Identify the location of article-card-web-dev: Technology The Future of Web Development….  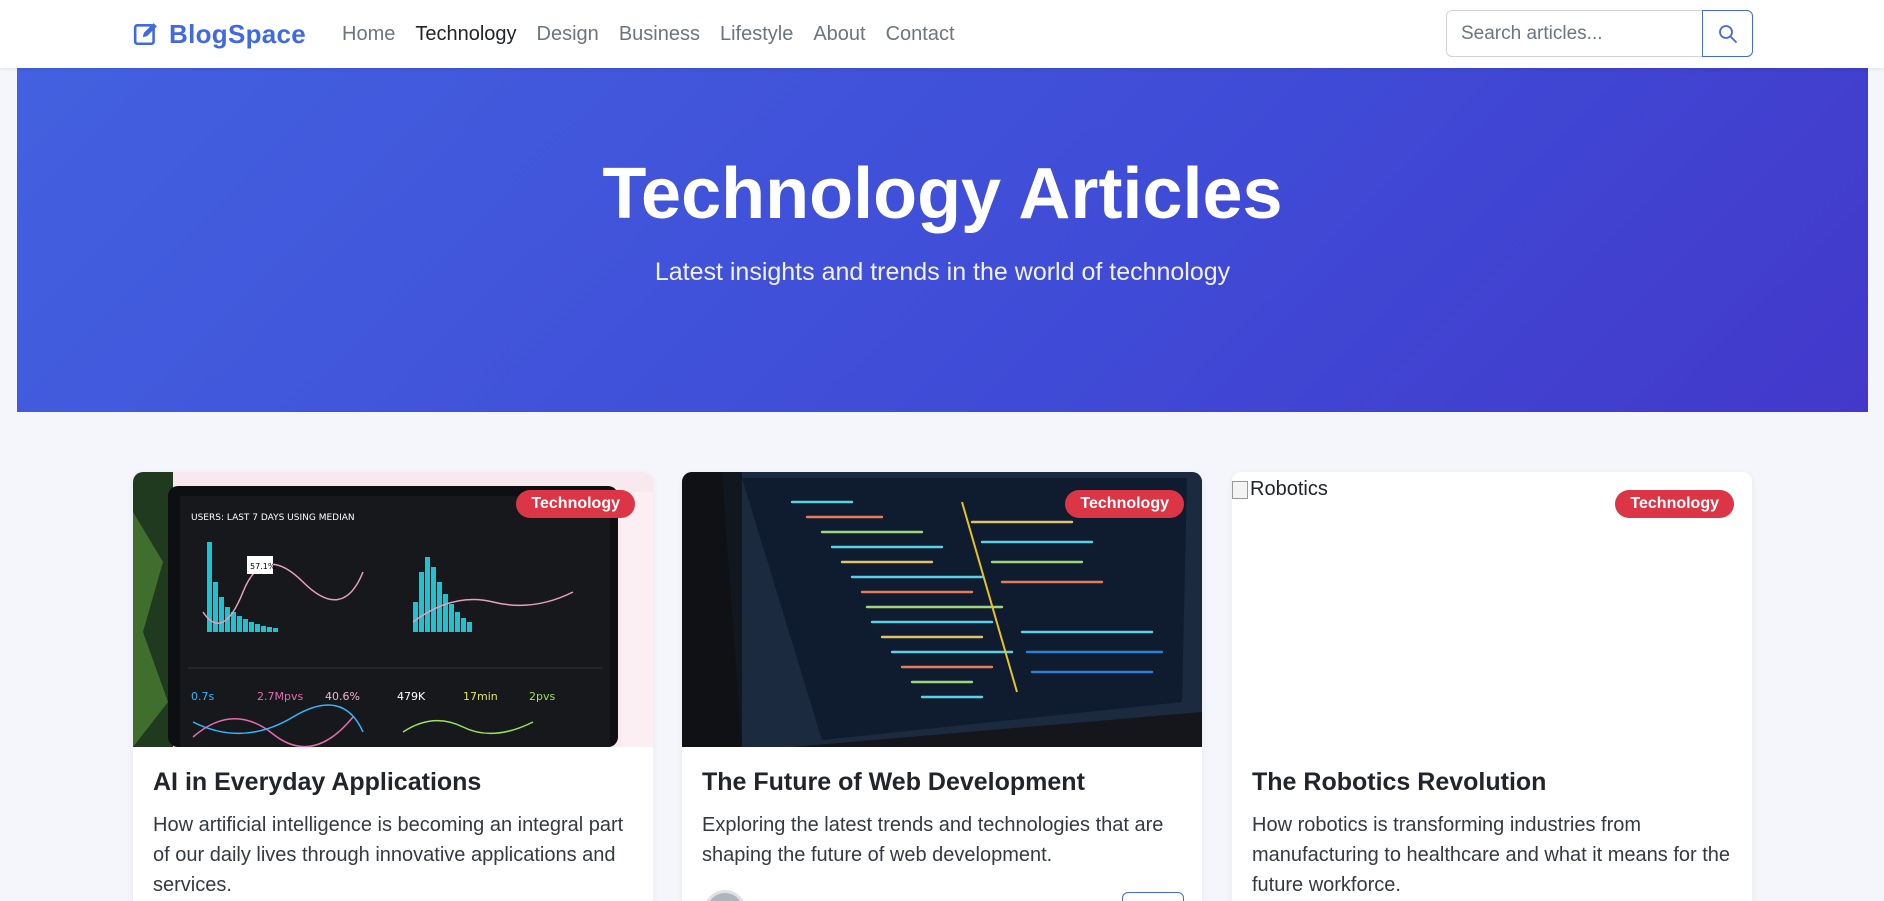
(942, 686).